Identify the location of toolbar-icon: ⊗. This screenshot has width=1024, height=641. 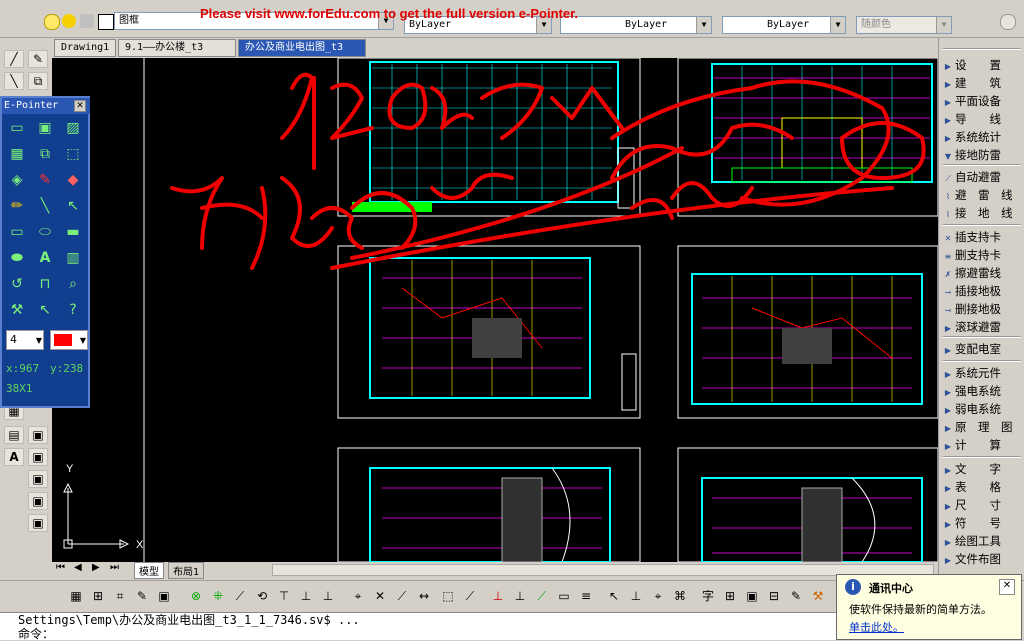
(196, 596).